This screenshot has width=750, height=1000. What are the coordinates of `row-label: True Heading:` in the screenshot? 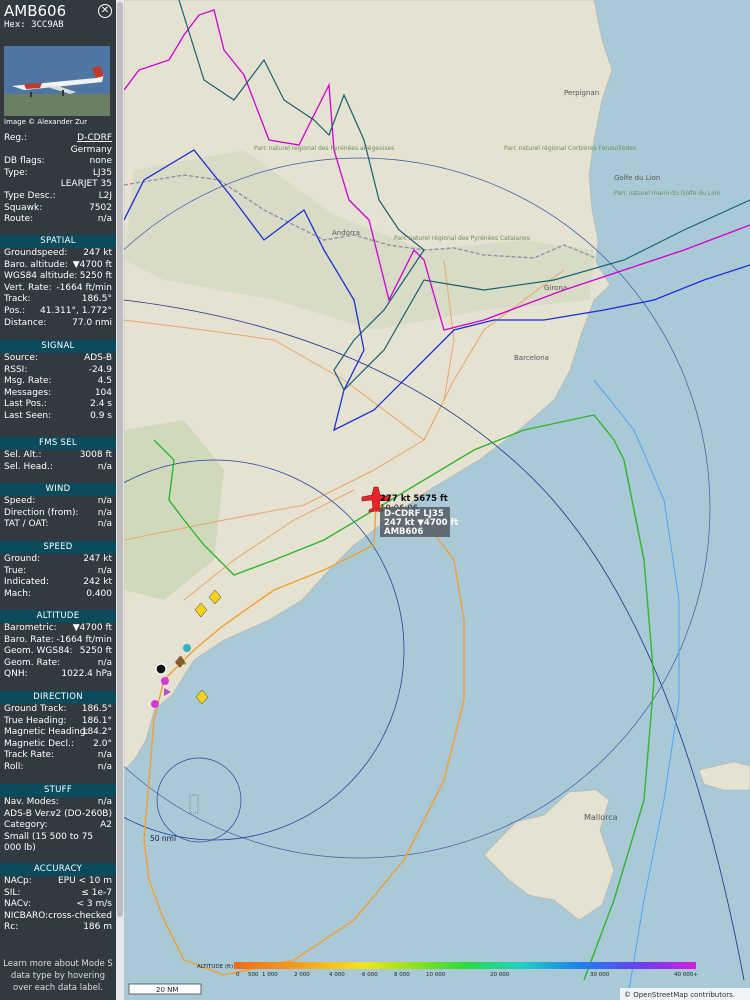 It's located at (35, 722).